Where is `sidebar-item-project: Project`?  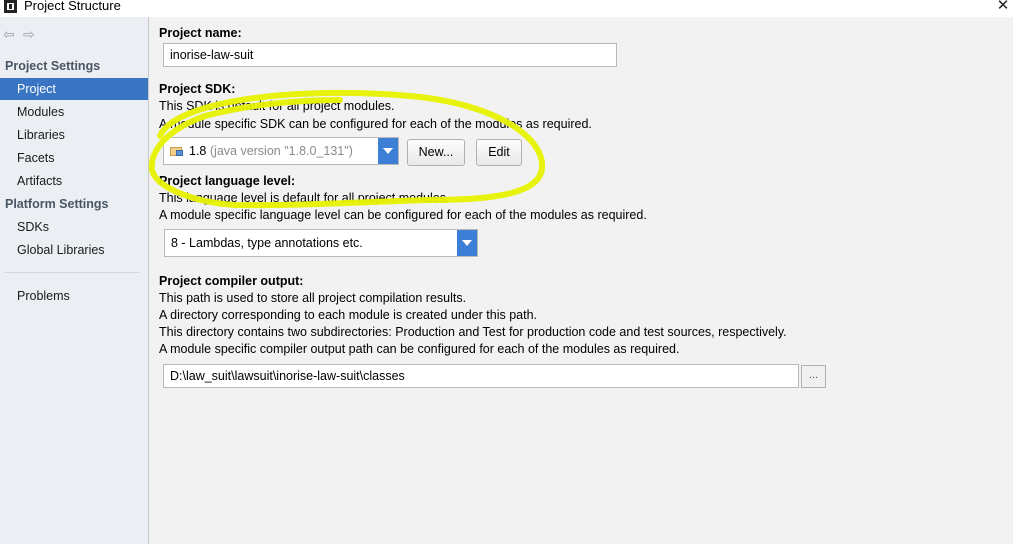
sidebar-item-project: Project is located at coordinates (74, 89).